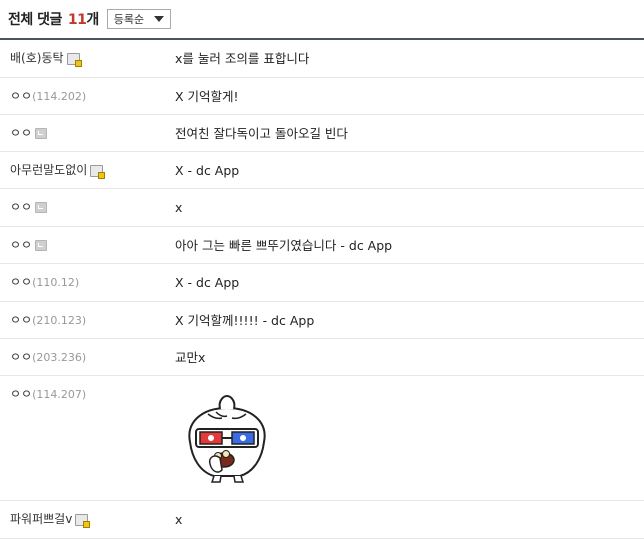  Describe the element at coordinates (284, 245) in the screenshot. I see `comment-text: 아아 그는 빠른 쁘뚜기였습니다 - dc App` at that location.